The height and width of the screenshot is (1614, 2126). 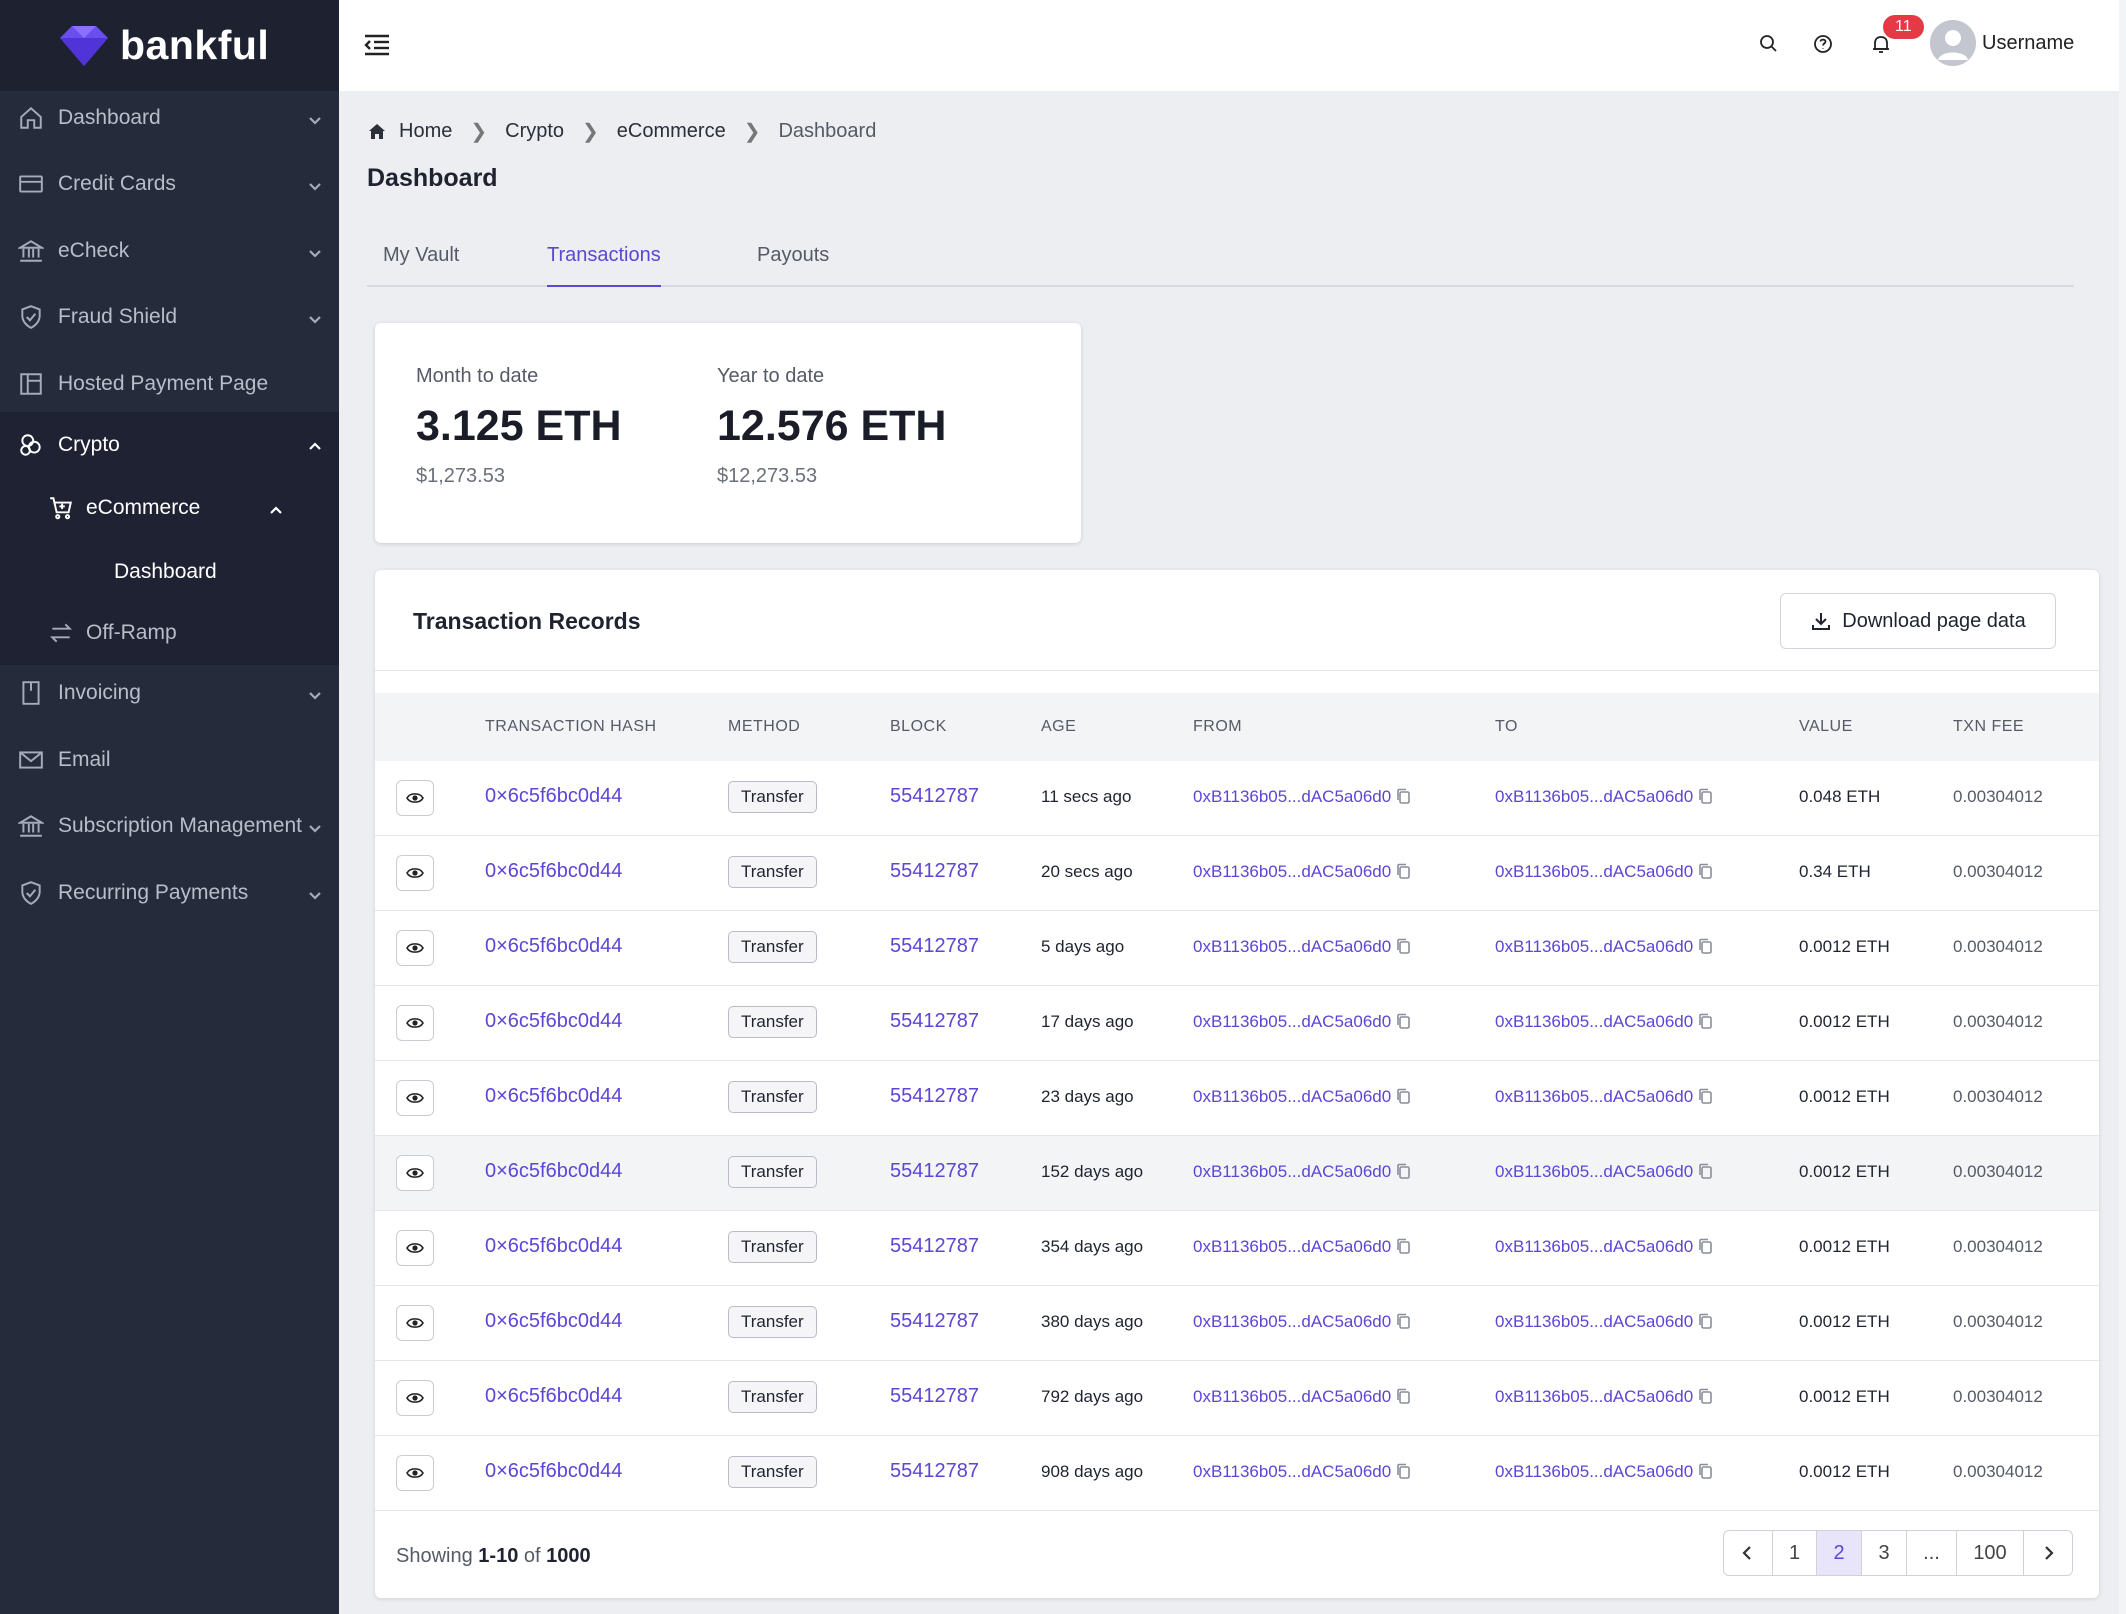 What do you see at coordinates (169, 384) in the screenshot?
I see `sidebar-item-hosted-payment-page: Hosted Payment Page` at bounding box center [169, 384].